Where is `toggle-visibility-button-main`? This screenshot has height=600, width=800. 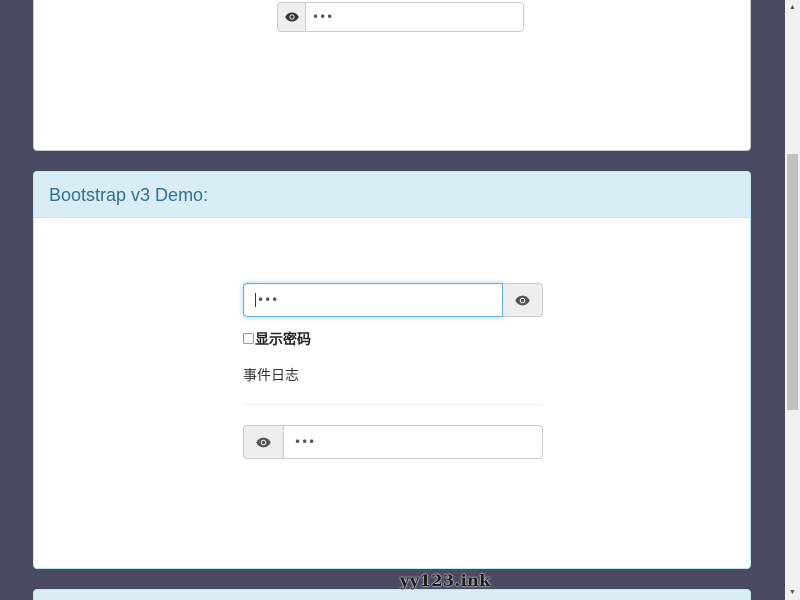 toggle-visibility-button-main is located at coordinates (523, 300).